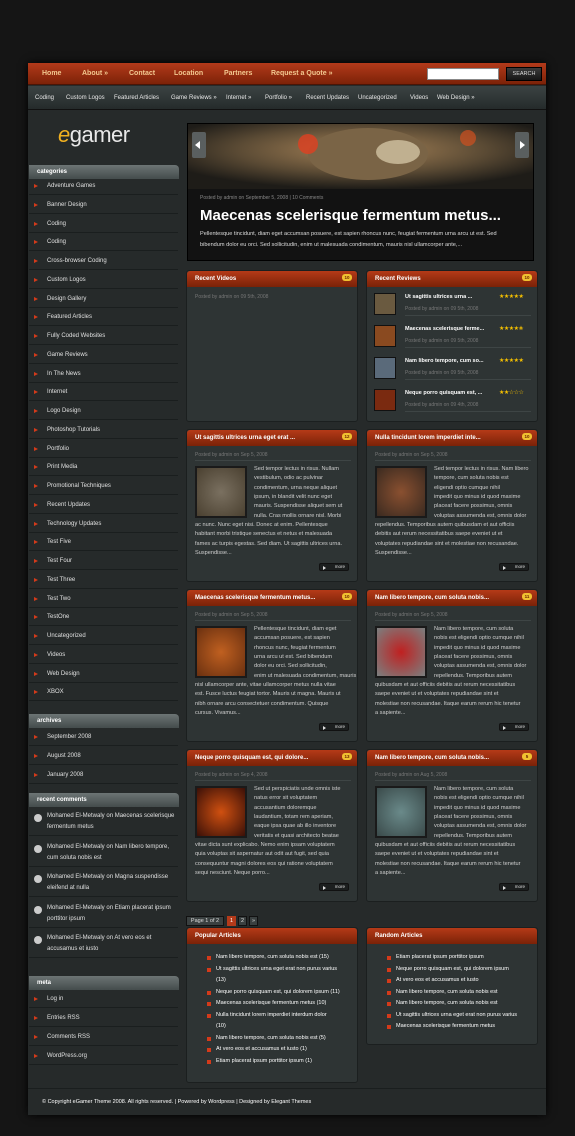  What do you see at coordinates (242, 921) in the screenshot?
I see `page-2-link: 2` at bounding box center [242, 921].